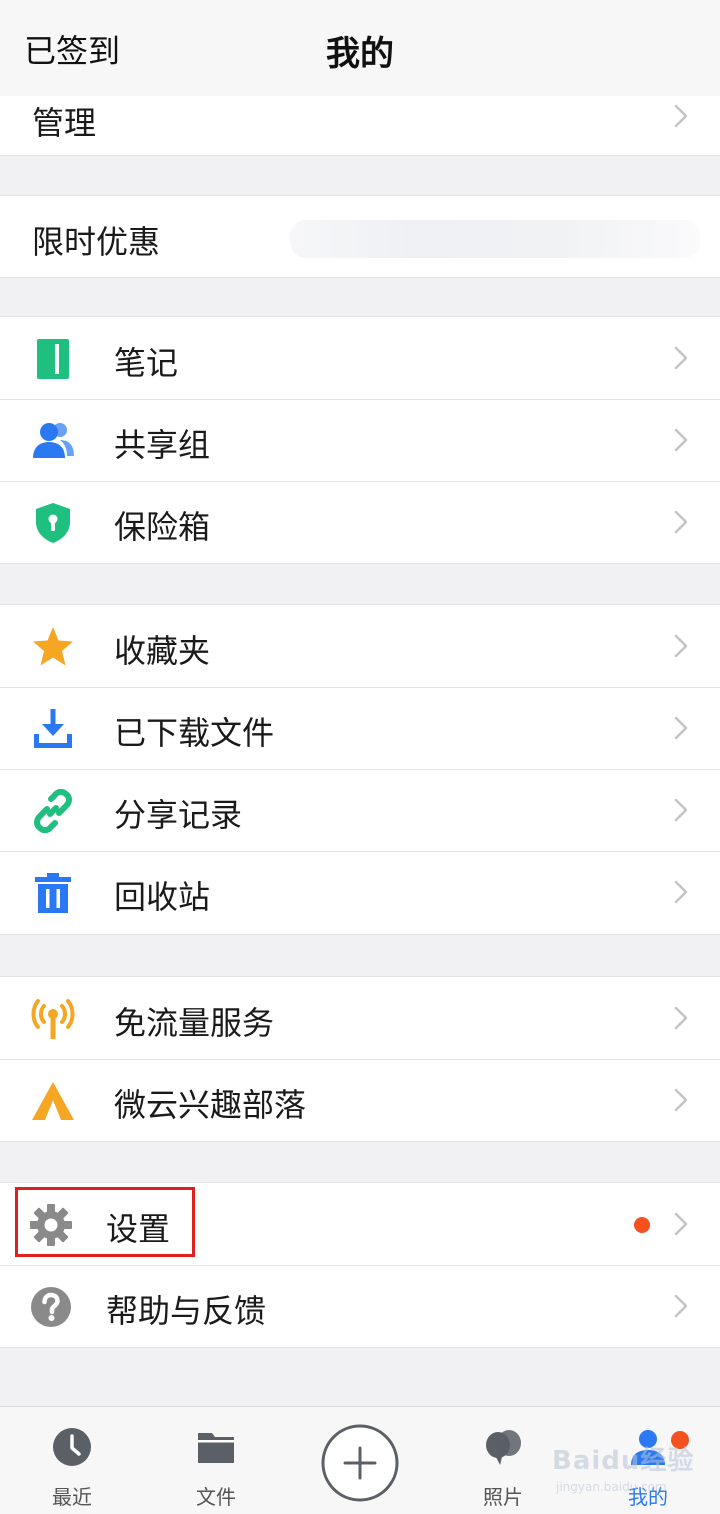 The image size is (720, 1514). I want to click on tab-label: 照片, so click(503, 1497).